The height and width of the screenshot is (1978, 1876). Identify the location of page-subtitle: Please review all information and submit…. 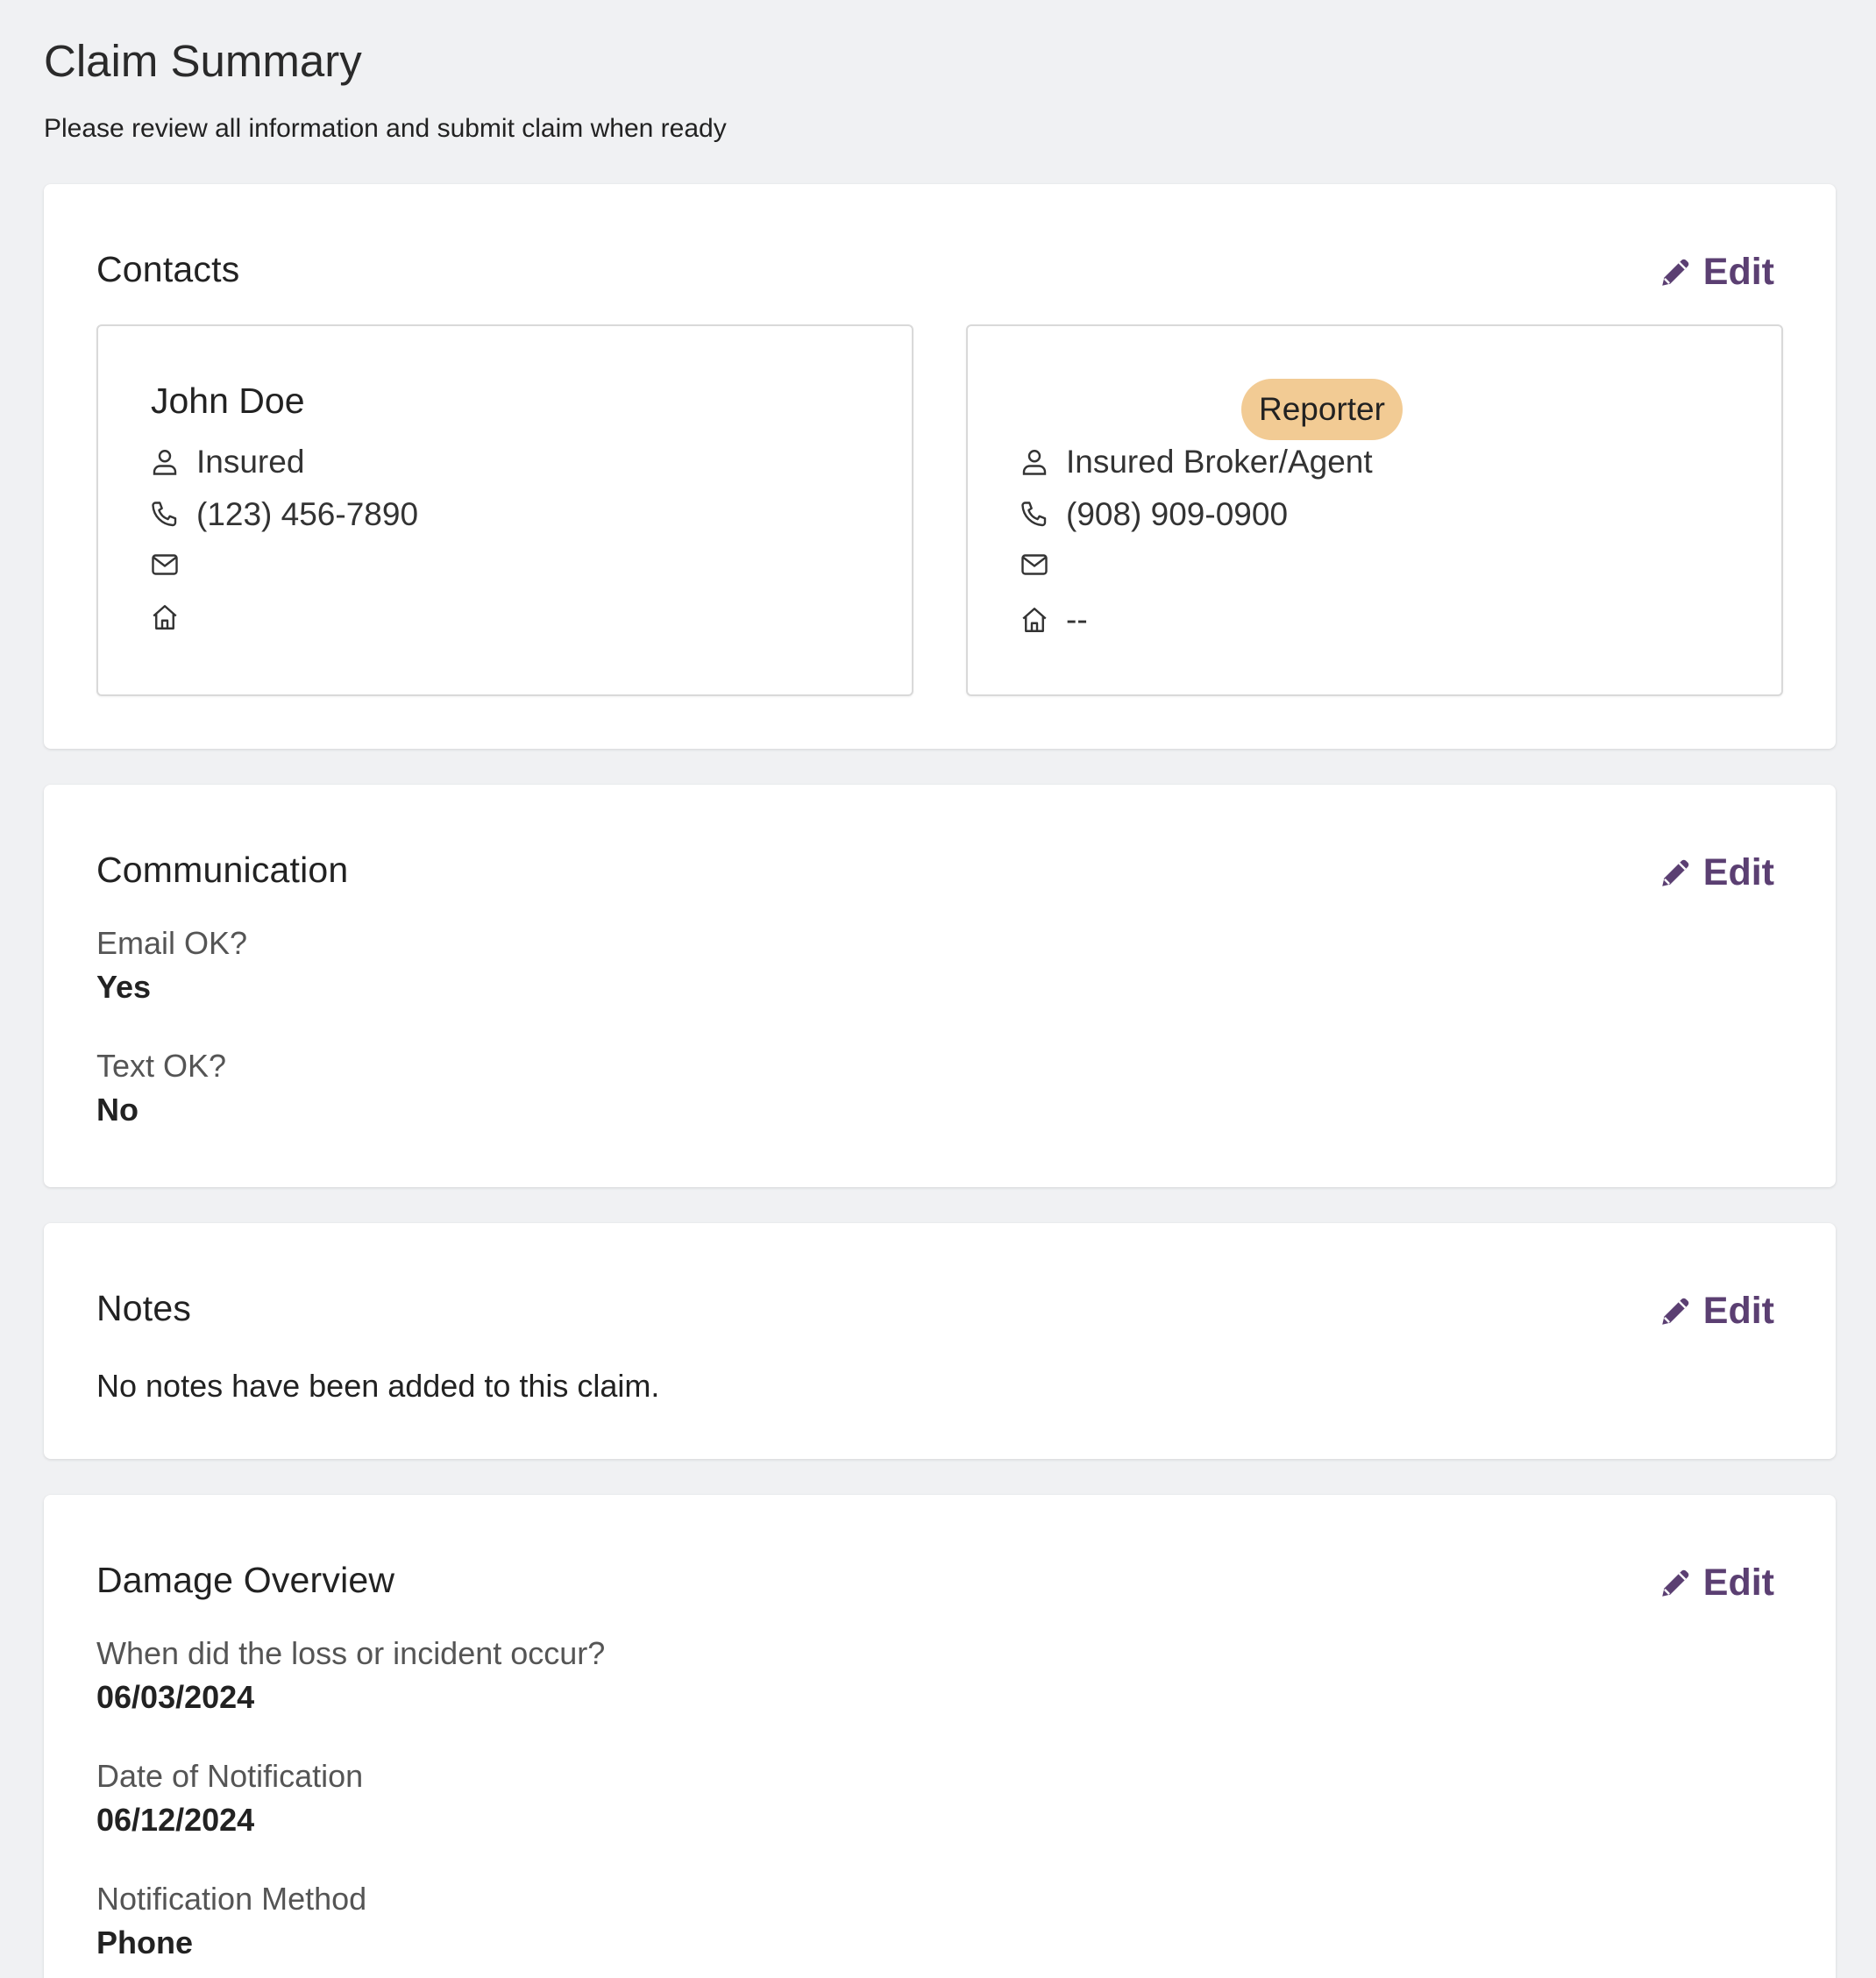
(385, 128).